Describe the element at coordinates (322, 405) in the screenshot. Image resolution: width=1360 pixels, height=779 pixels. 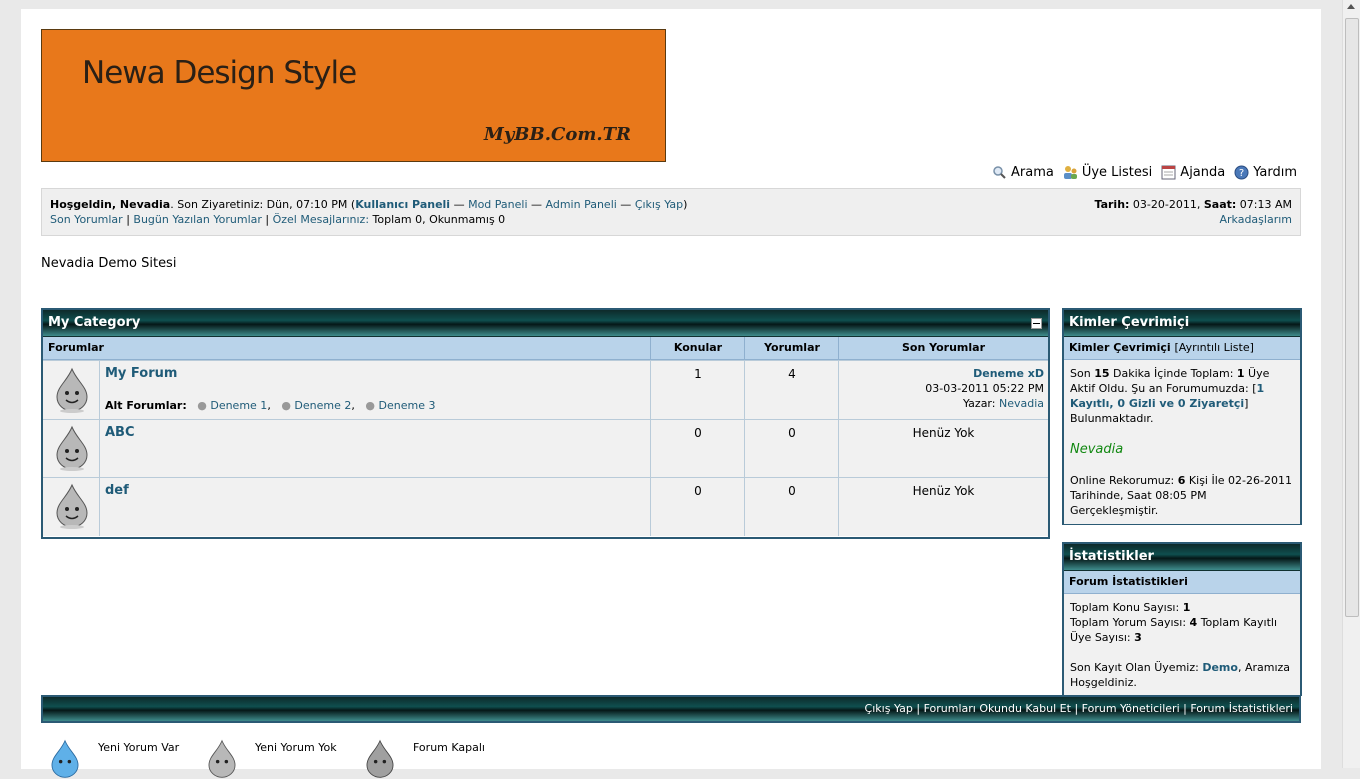
I see `subforum-link: Deneme 2` at that location.